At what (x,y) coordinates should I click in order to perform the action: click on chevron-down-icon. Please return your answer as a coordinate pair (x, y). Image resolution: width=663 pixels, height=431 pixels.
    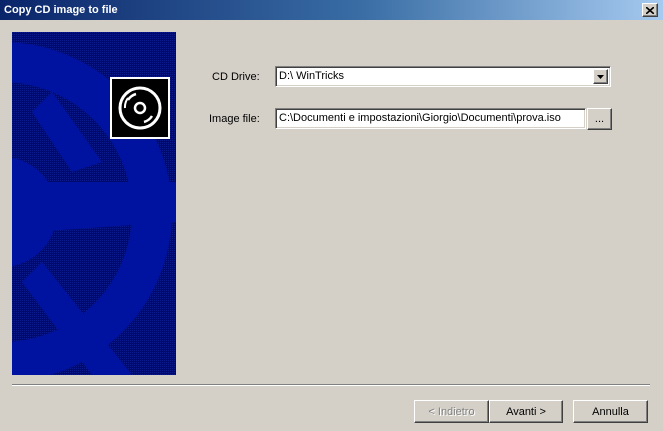
    Looking at the image, I should click on (600, 76).